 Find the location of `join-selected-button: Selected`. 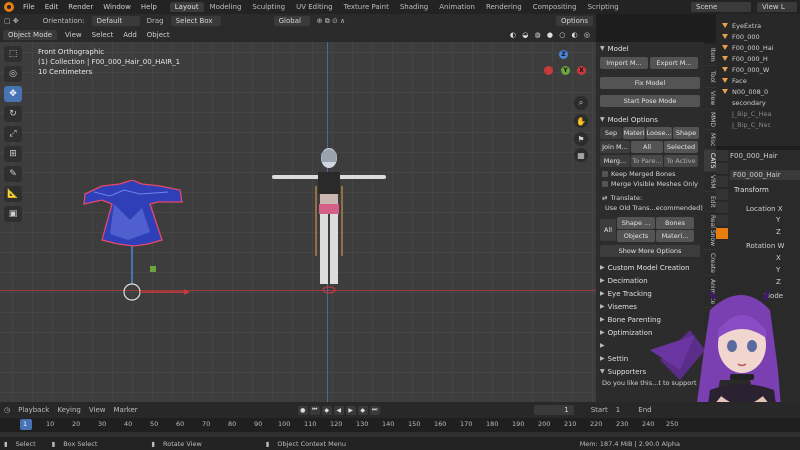

join-selected-button: Selected is located at coordinates (681, 147).